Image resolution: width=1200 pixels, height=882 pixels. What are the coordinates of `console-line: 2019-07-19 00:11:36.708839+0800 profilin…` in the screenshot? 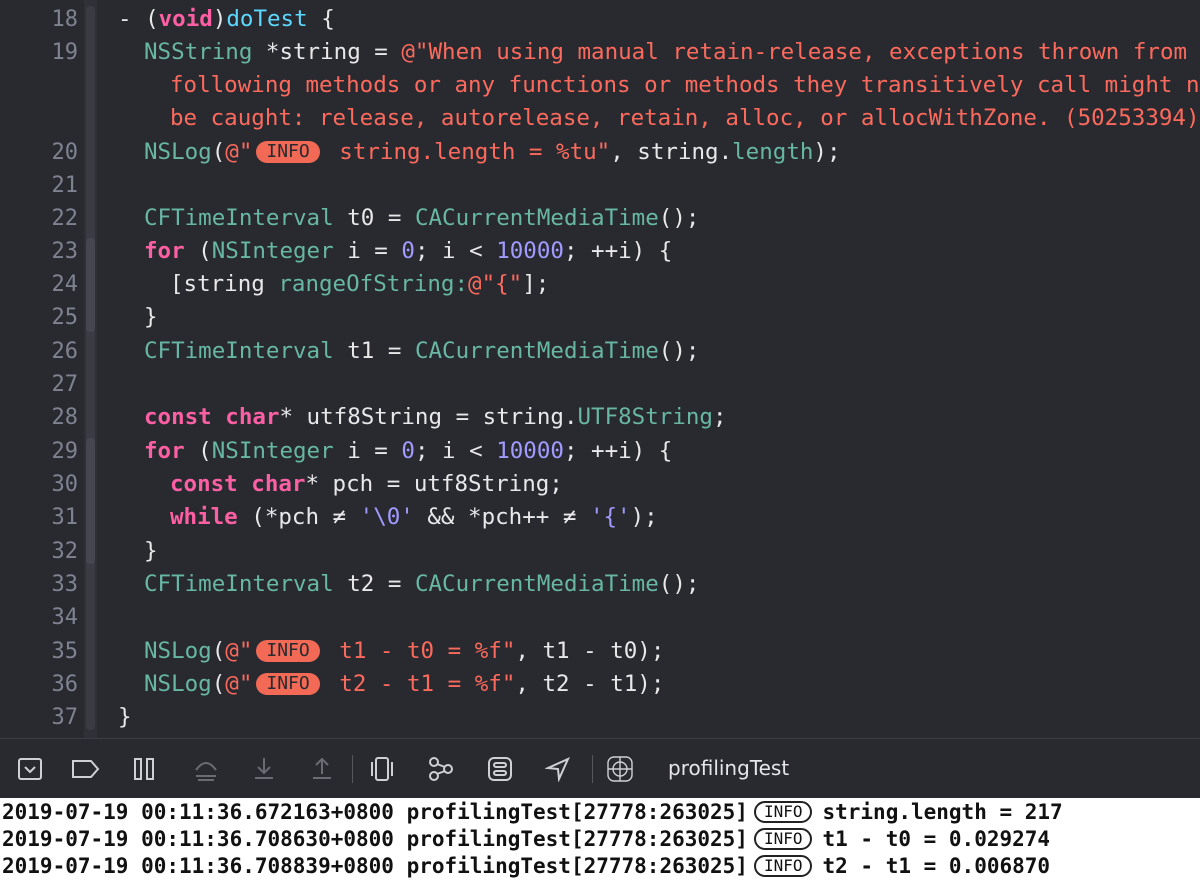 It's located at (526, 866).